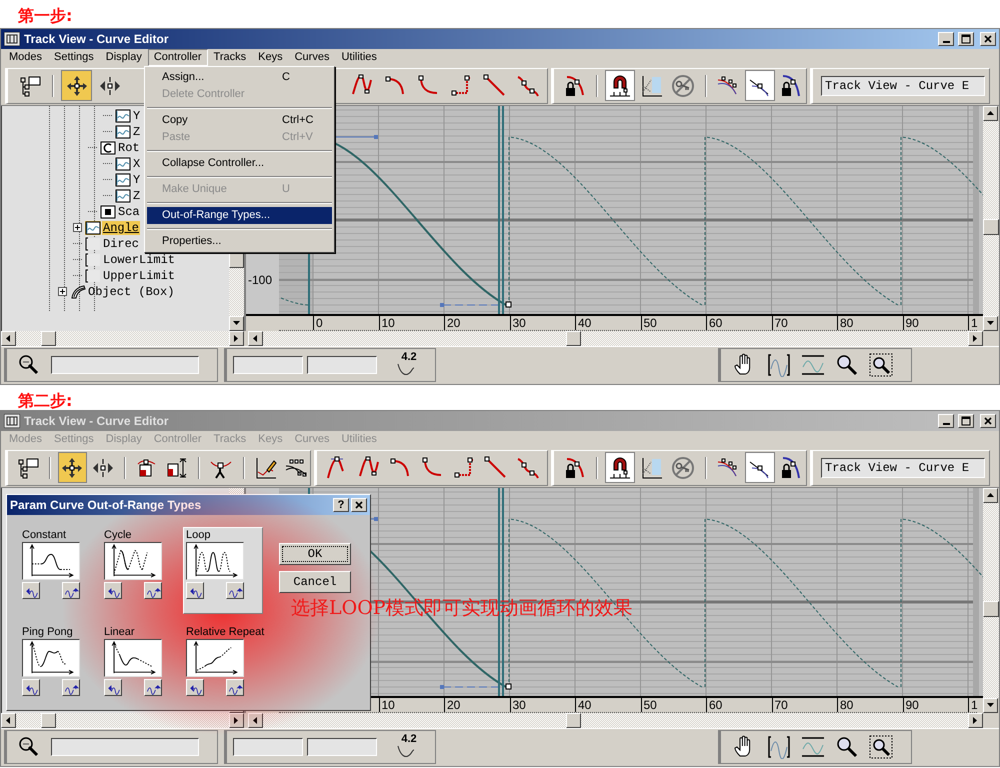 Image resolution: width=1000 pixels, height=768 pixels. I want to click on menu-item: Curves, so click(312, 57).